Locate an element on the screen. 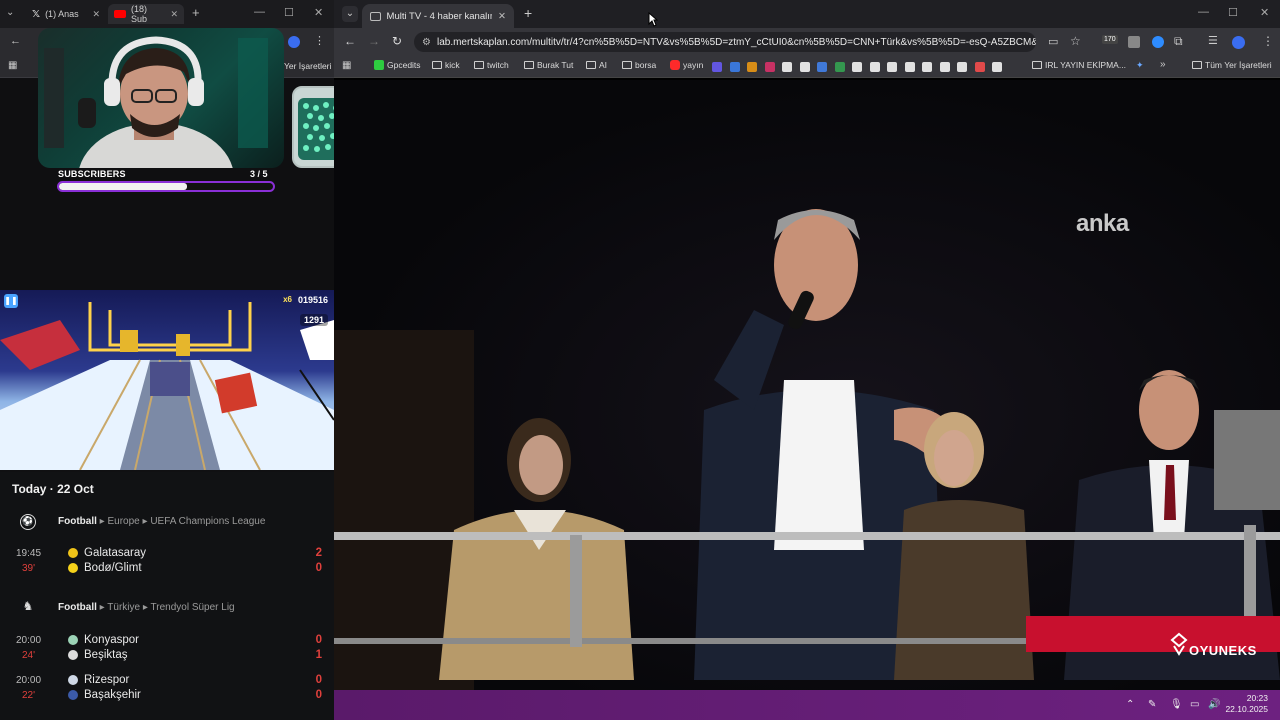  super-lig-logo-icon: ♞ is located at coordinates (28, 606).